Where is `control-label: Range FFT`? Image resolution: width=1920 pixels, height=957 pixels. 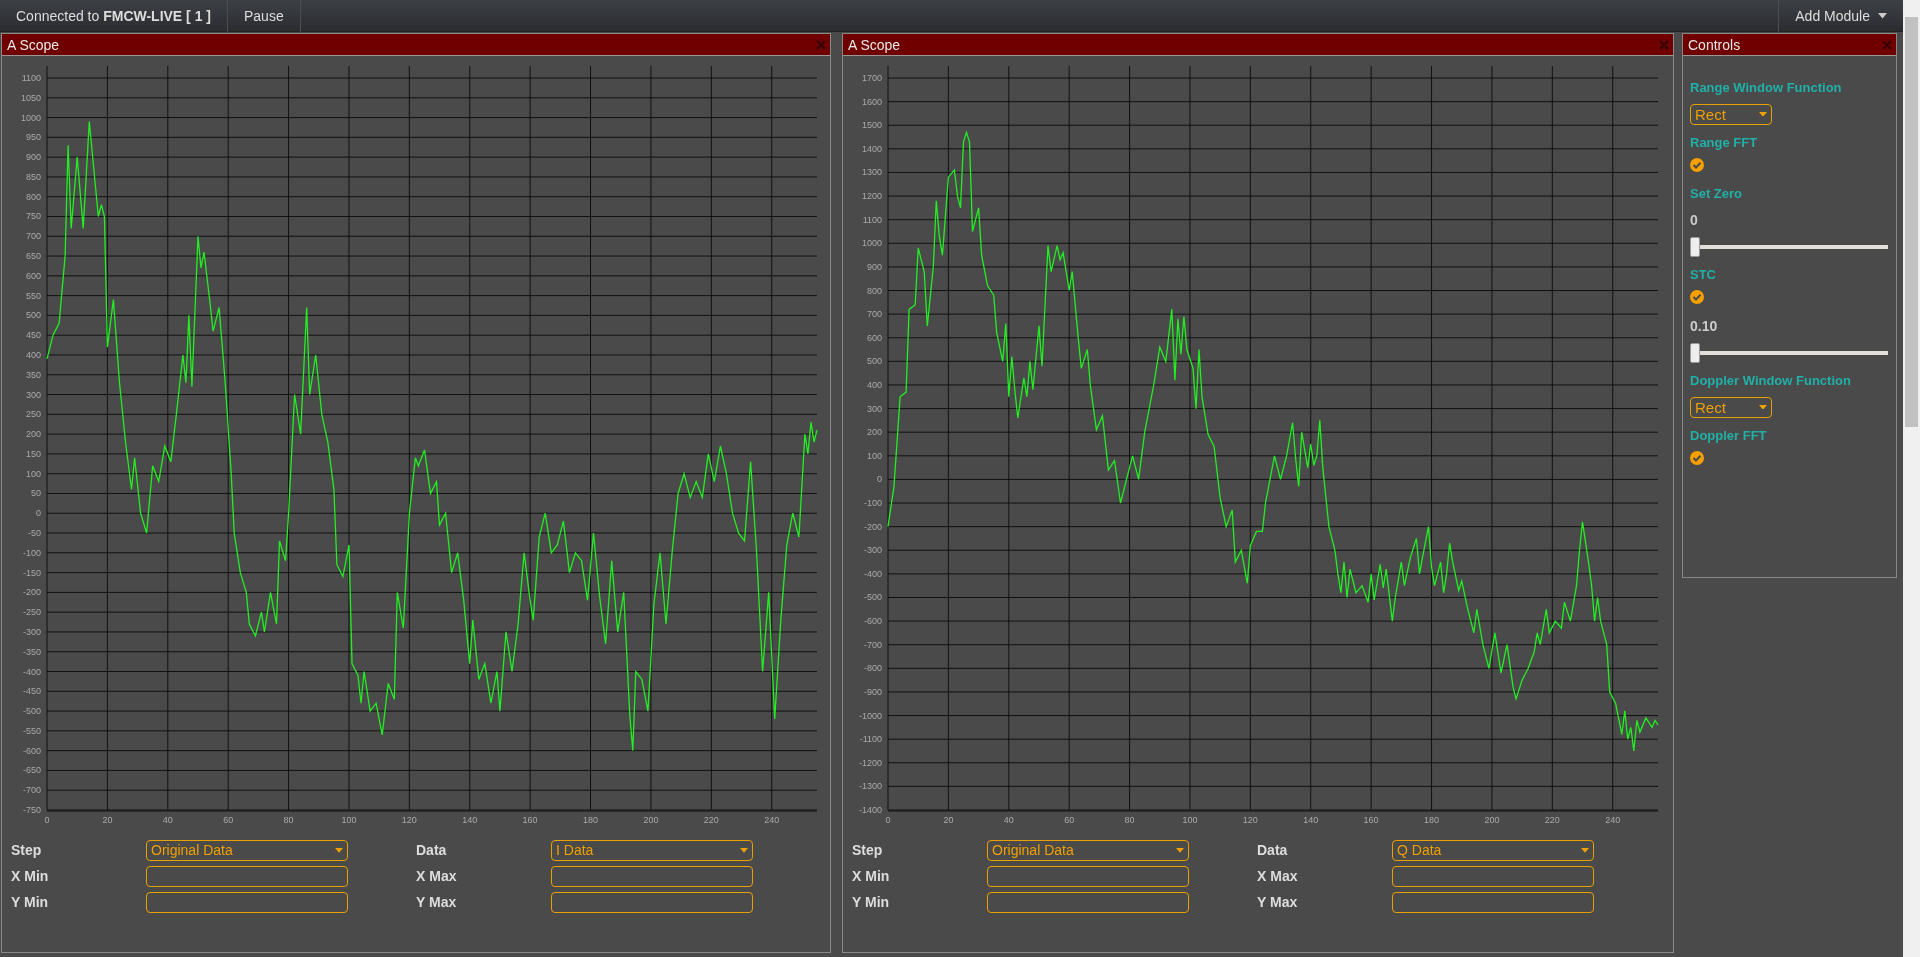
control-label: Range FFT is located at coordinates (1724, 142).